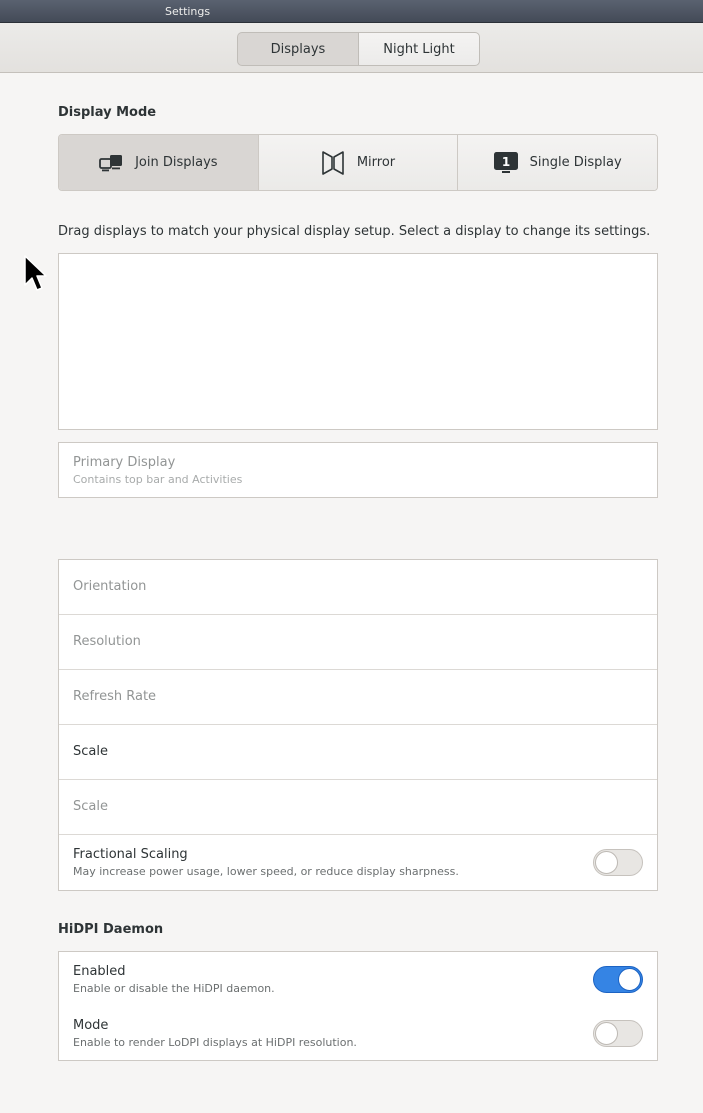 The height and width of the screenshot is (1113, 703). I want to click on tab-displays: Displays, so click(297, 49).